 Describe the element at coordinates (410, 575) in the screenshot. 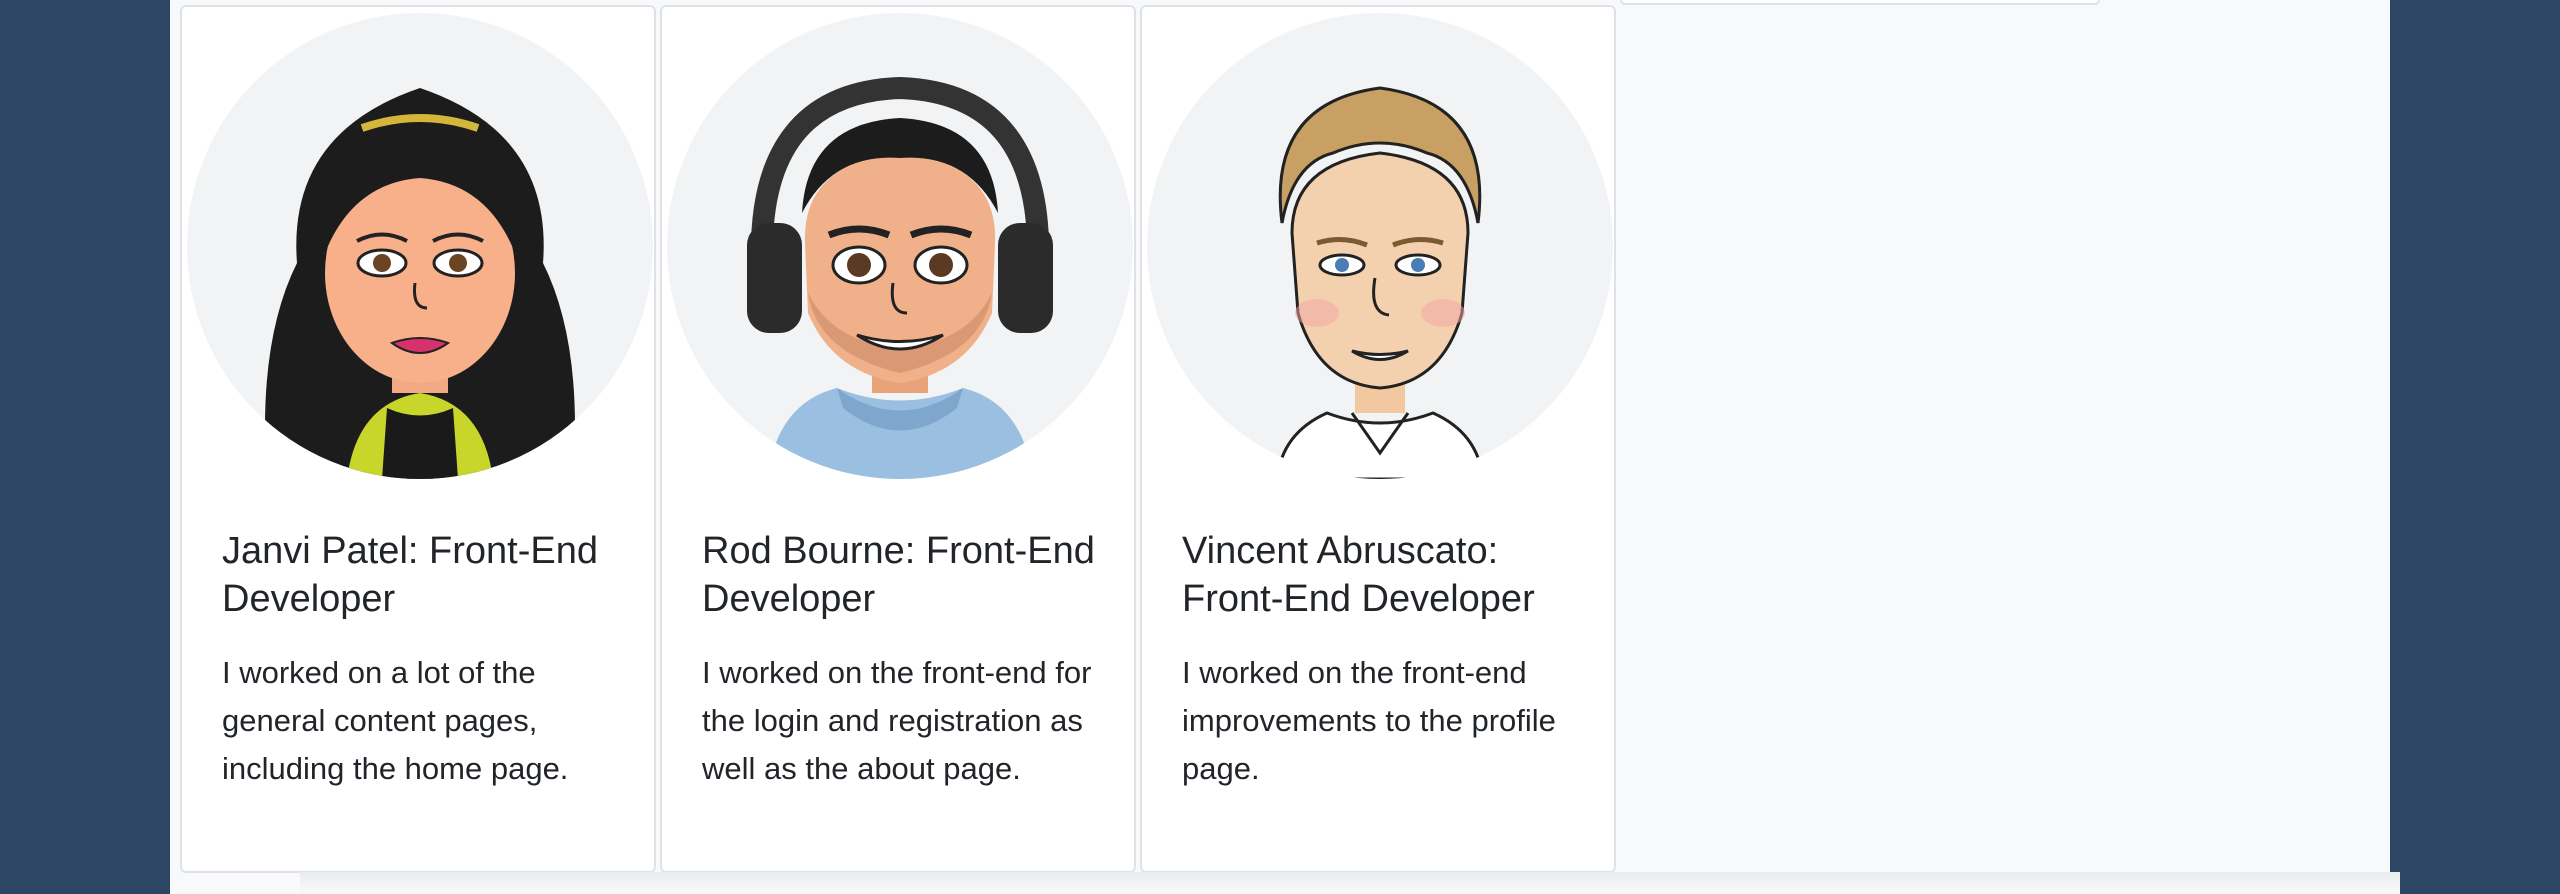

I see `member-title: Janvi Patel: Front-End Developer` at that location.